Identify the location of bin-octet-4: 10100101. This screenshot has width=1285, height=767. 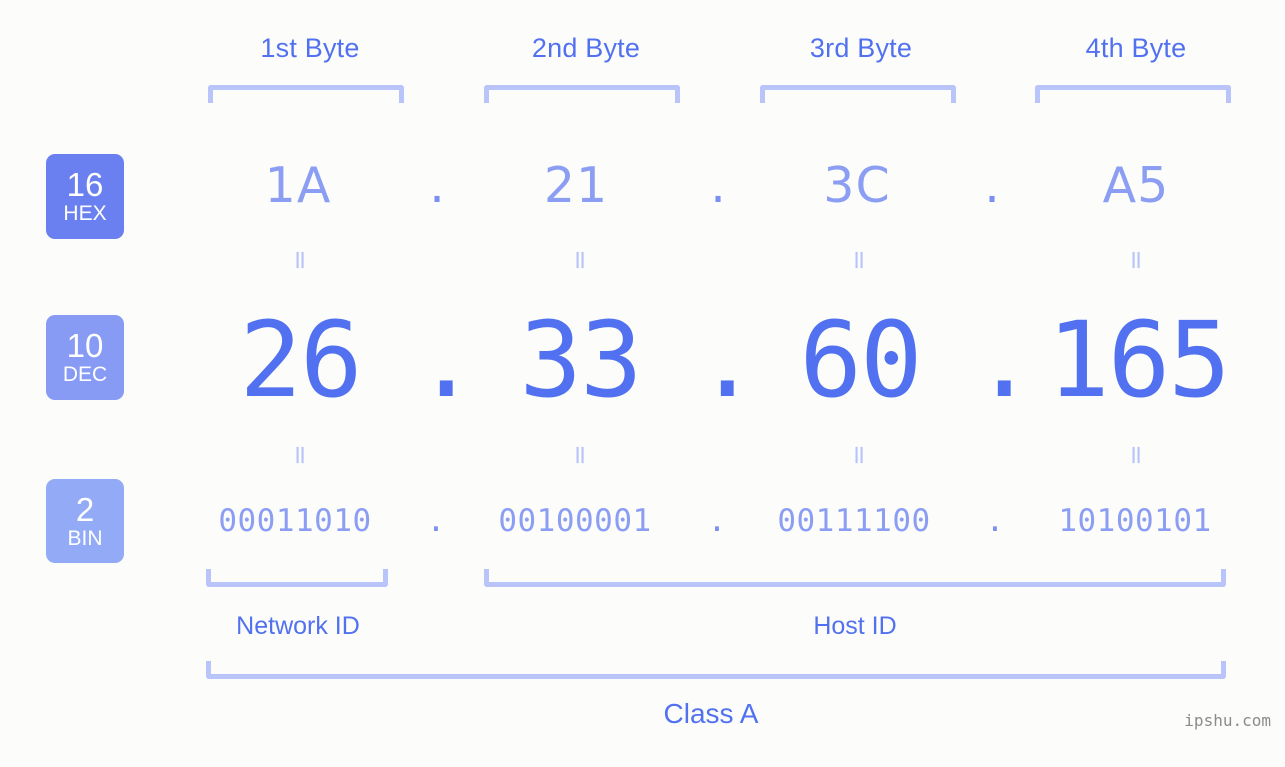
(1135, 521).